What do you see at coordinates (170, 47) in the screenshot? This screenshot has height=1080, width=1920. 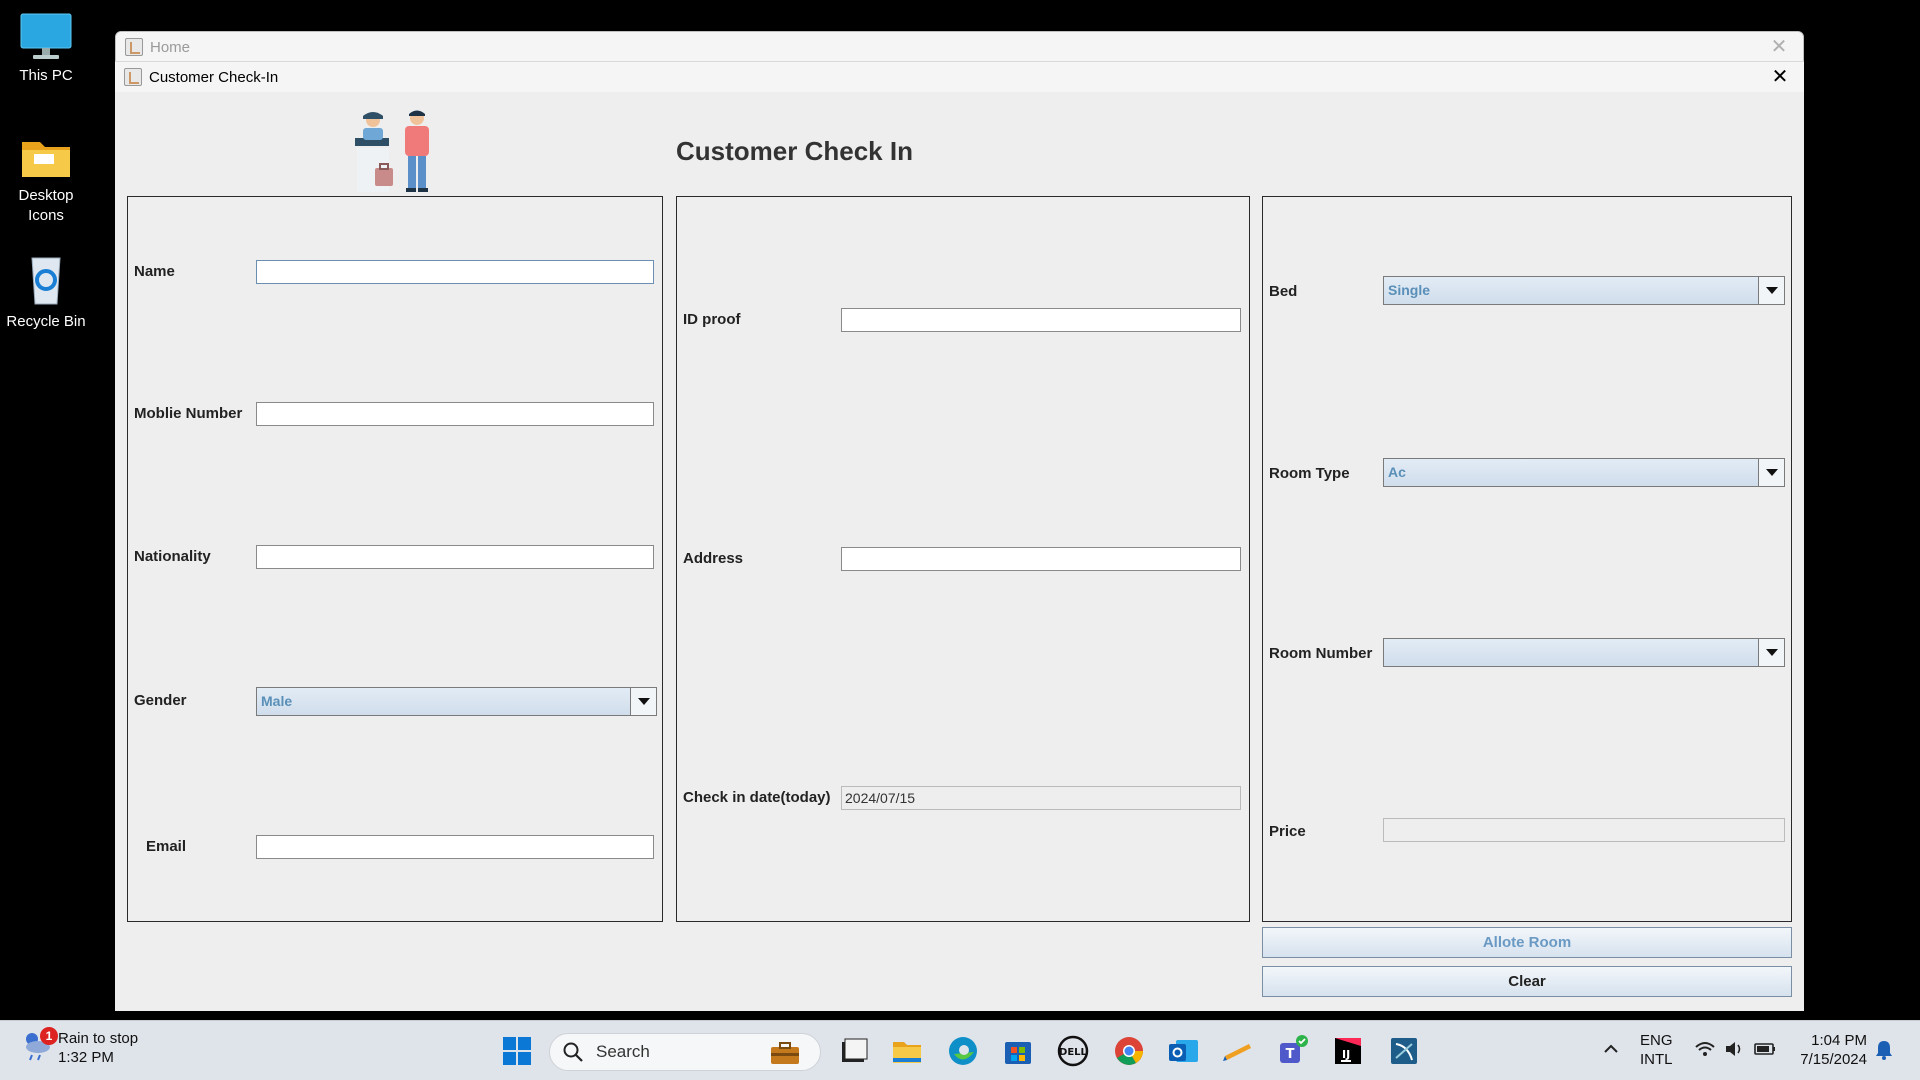 I see `home-window-title: Home` at bounding box center [170, 47].